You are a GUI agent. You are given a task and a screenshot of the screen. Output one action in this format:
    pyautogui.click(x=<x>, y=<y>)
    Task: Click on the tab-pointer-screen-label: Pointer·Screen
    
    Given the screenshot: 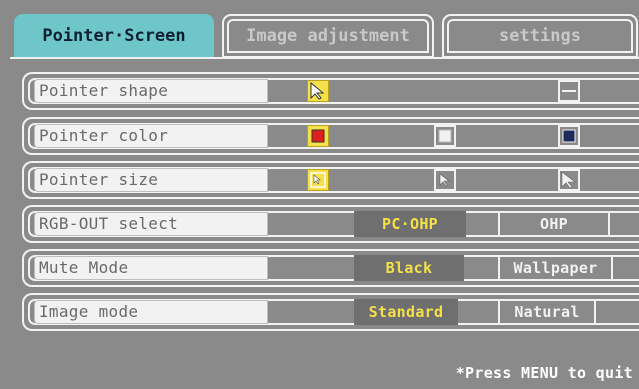 What is the action you would take?
    pyautogui.click(x=114, y=36)
    